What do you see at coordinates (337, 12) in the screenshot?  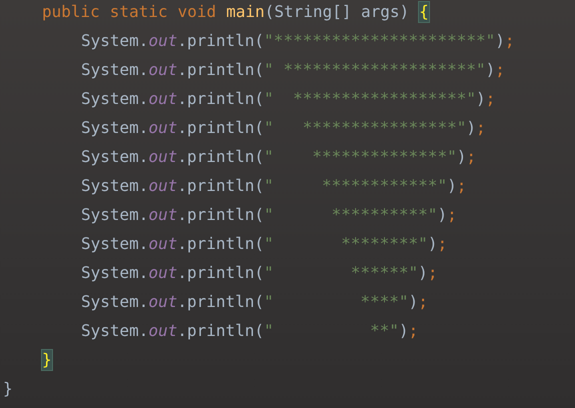 I see `code-text: (String[] args)` at bounding box center [337, 12].